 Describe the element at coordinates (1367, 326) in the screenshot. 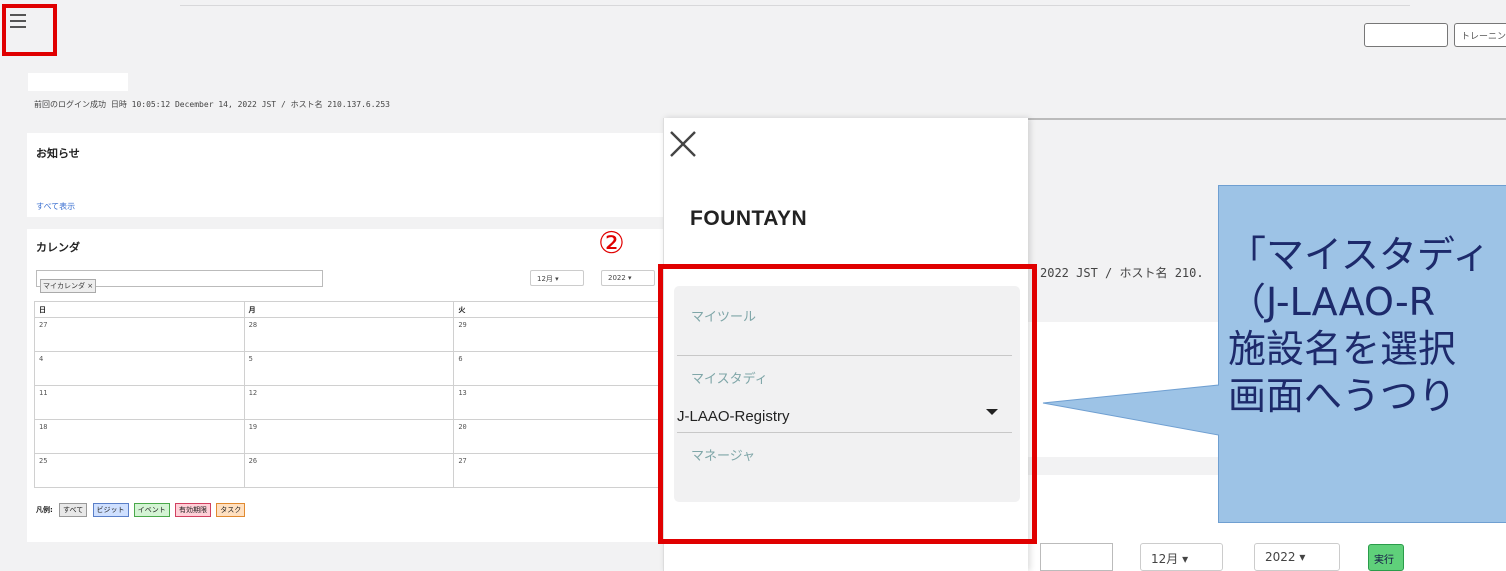

I see `callout-text: 「マイスタディ （J-LAAO-R 施設名を選択 画面へうつり` at that location.